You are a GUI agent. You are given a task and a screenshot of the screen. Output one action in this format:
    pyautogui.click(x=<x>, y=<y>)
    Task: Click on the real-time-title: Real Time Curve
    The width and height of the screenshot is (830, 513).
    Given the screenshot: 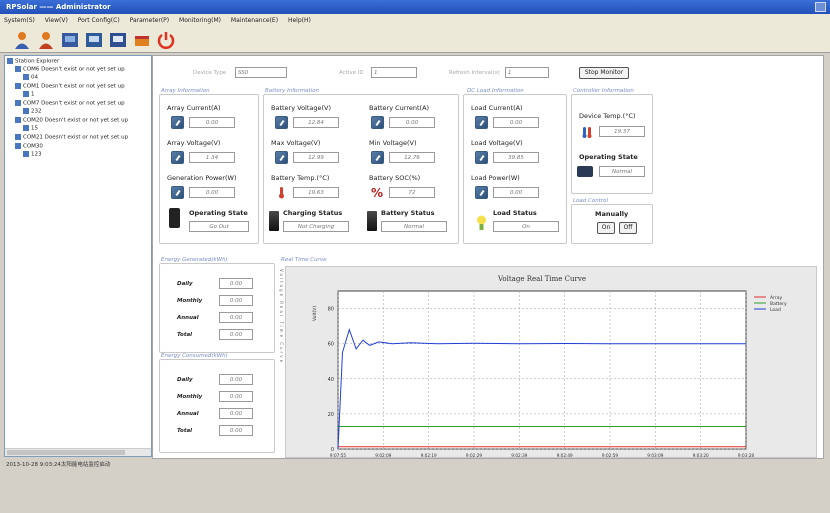 What is the action you would take?
    pyautogui.click(x=304, y=260)
    